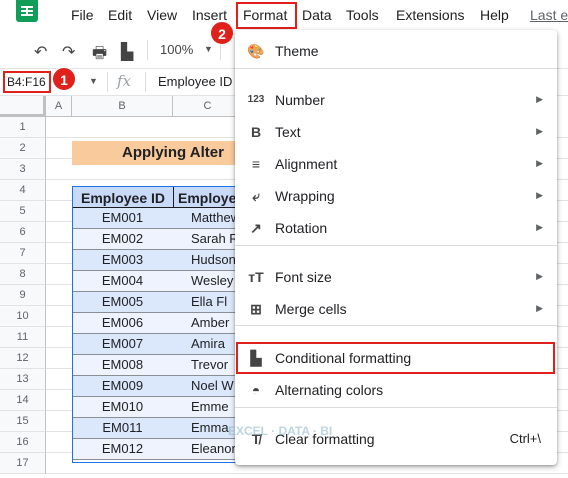 This screenshot has height=478, width=568. I want to click on undo-icon: ↶, so click(40, 52).